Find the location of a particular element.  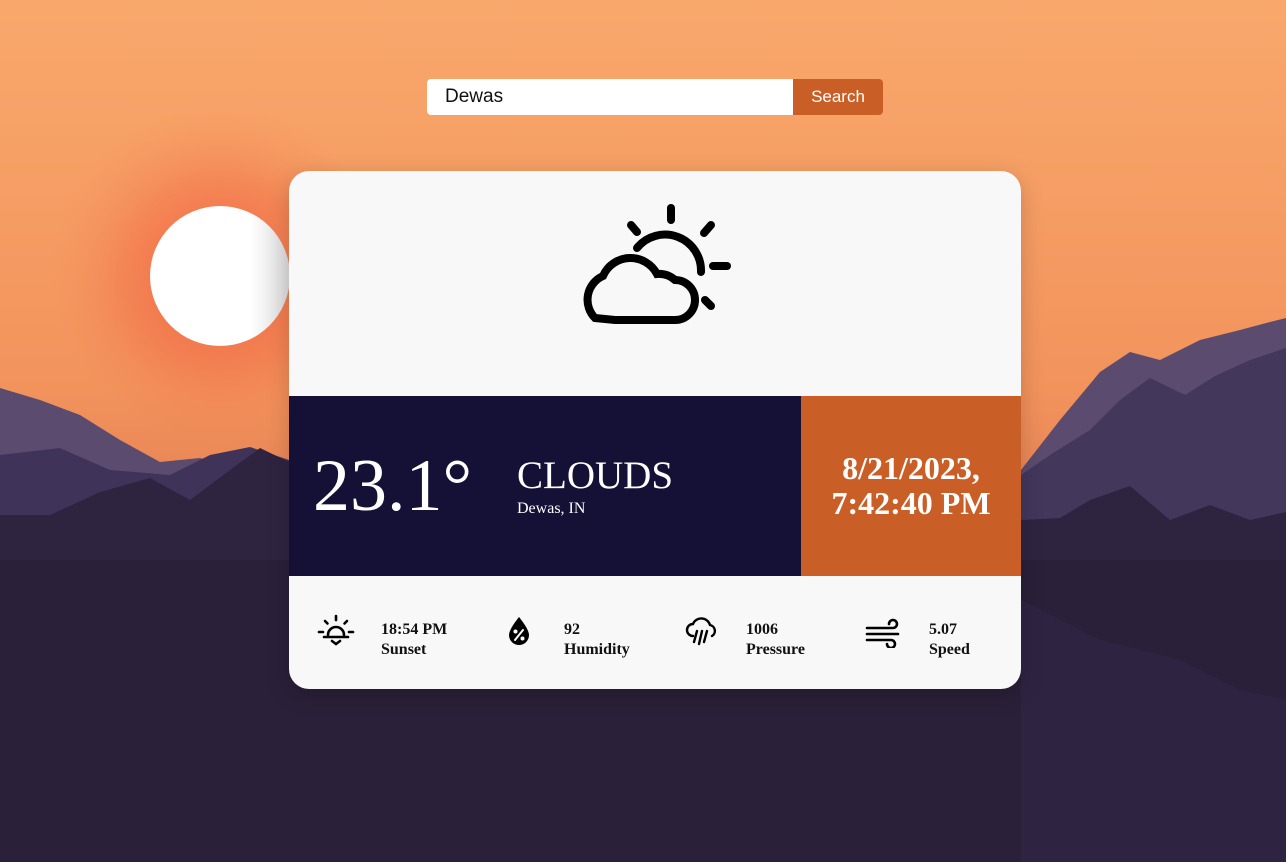

sunset-label: Sunset is located at coordinates (404, 649).